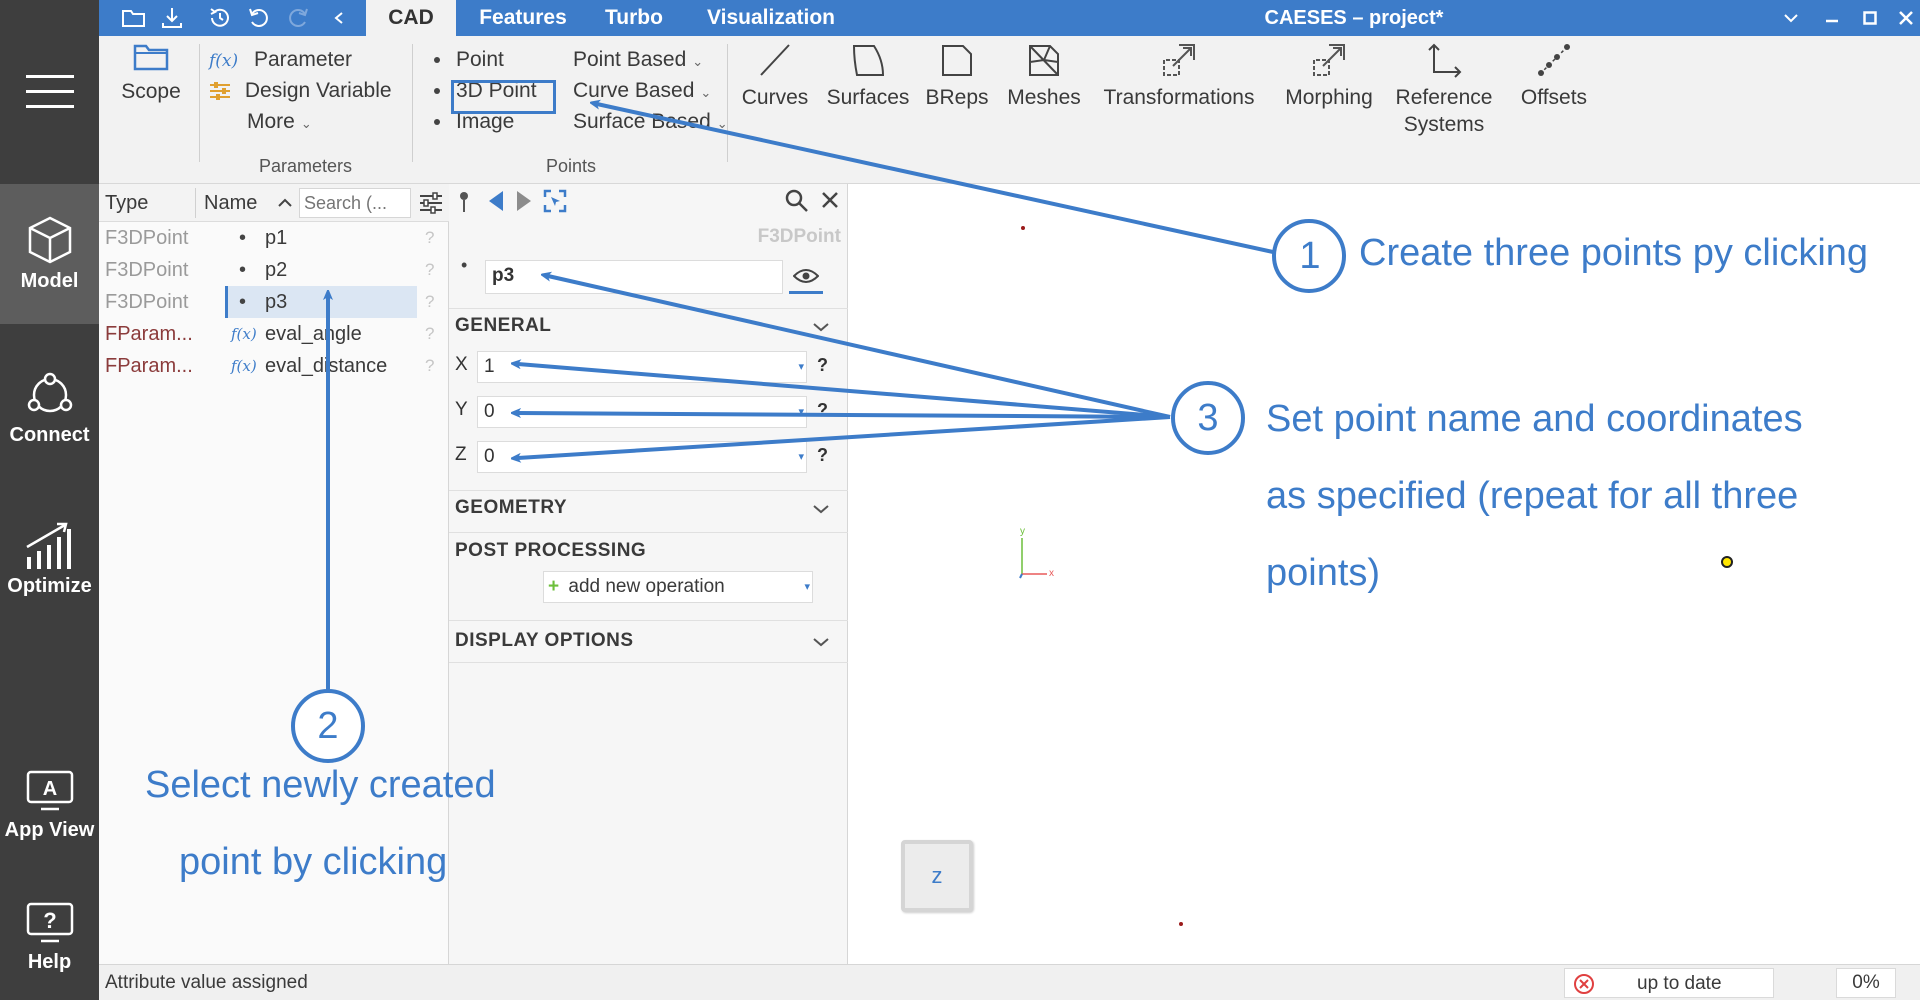 This screenshot has width=1920, height=1000. I want to click on selection-highlight, so click(321, 302).